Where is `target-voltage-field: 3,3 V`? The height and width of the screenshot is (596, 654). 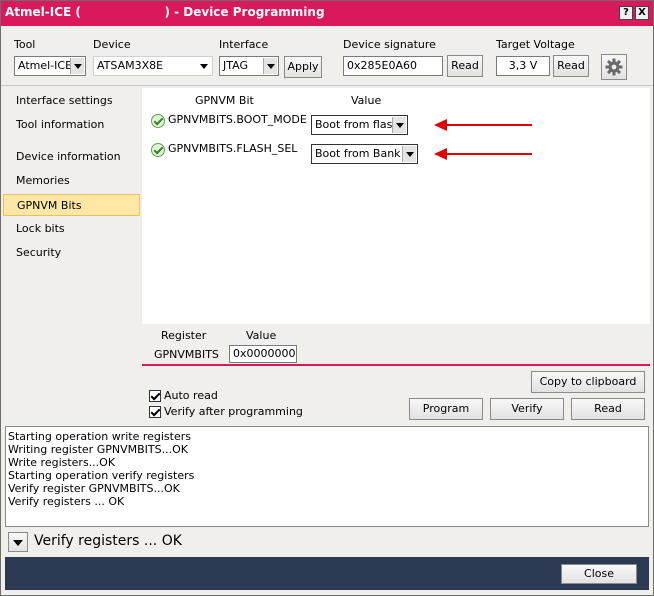
target-voltage-field: 3,3 V is located at coordinates (523, 66).